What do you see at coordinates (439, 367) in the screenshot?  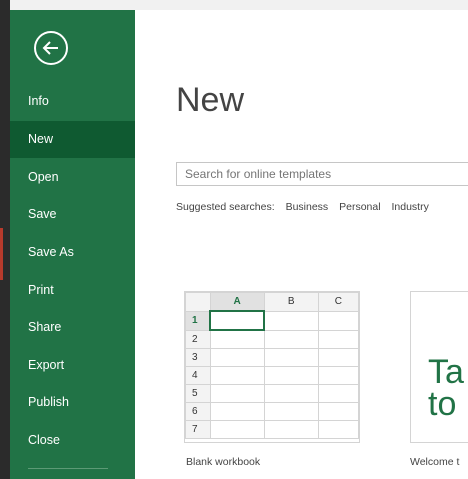 I see `welcome-template: Ta to` at bounding box center [439, 367].